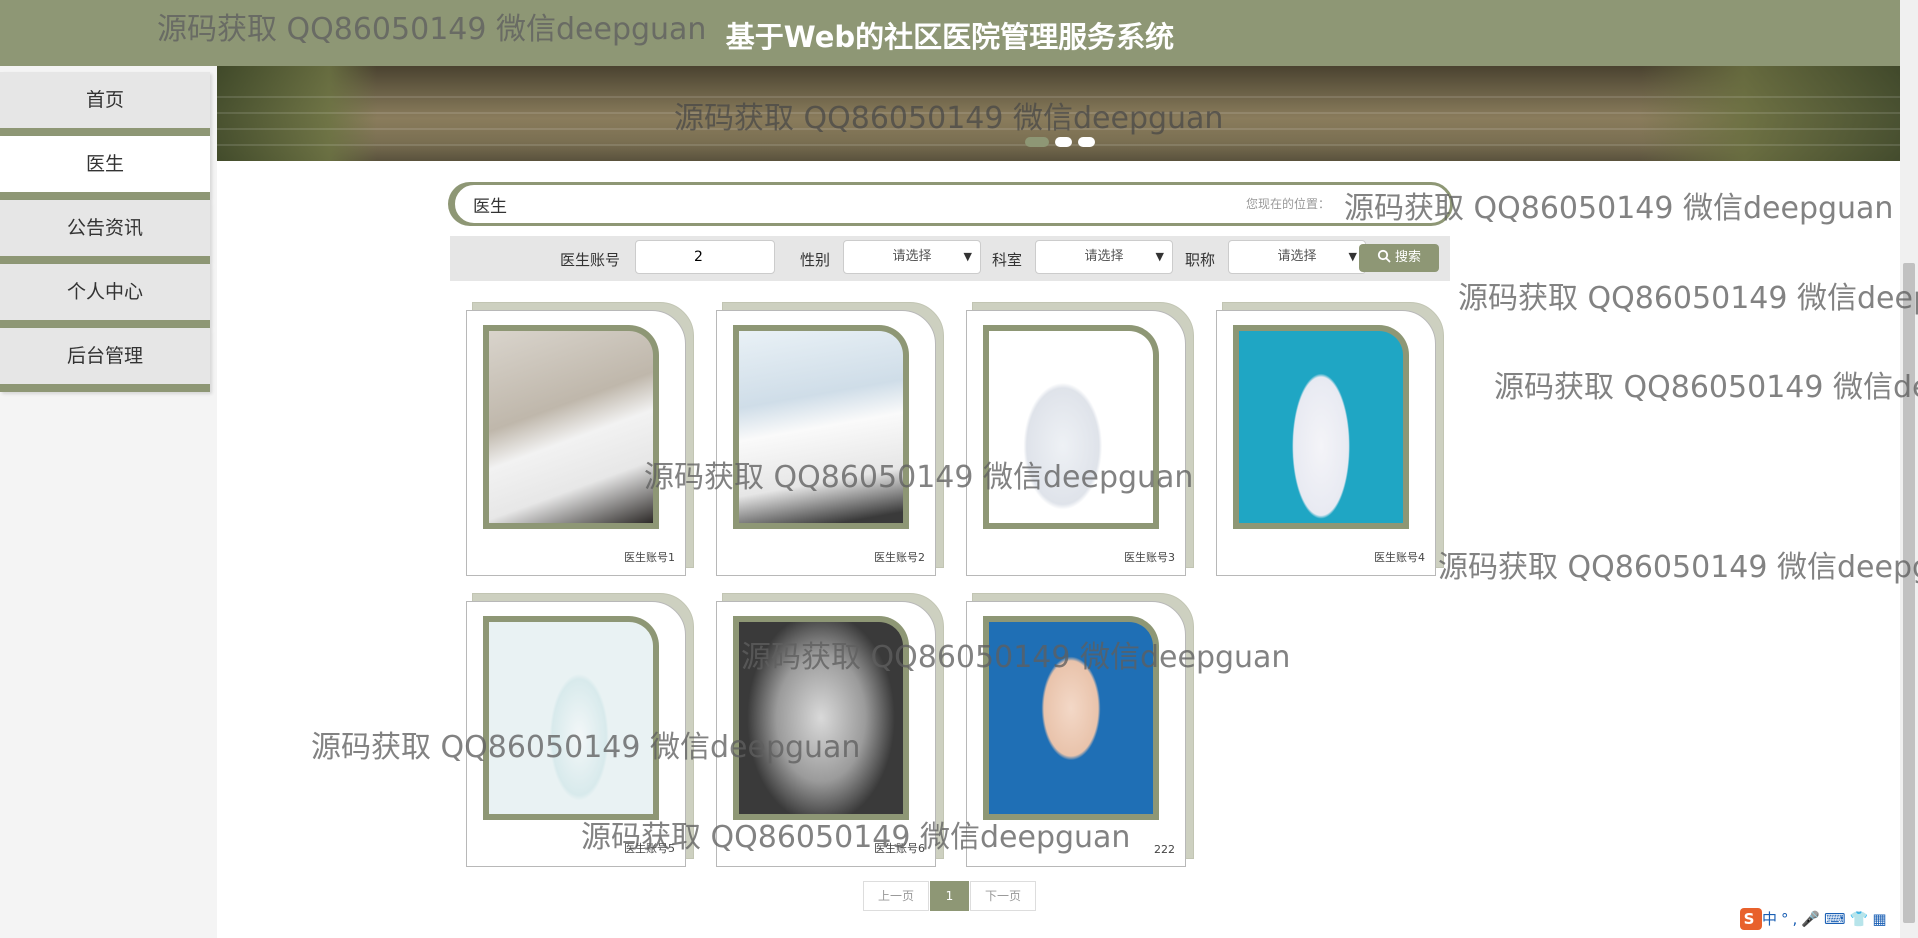 This screenshot has height=938, width=1918. What do you see at coordinates (1399, 557) in the screenshot?
I see `doctor-caption: 医生账号4` at bounding box center [1399, 557].